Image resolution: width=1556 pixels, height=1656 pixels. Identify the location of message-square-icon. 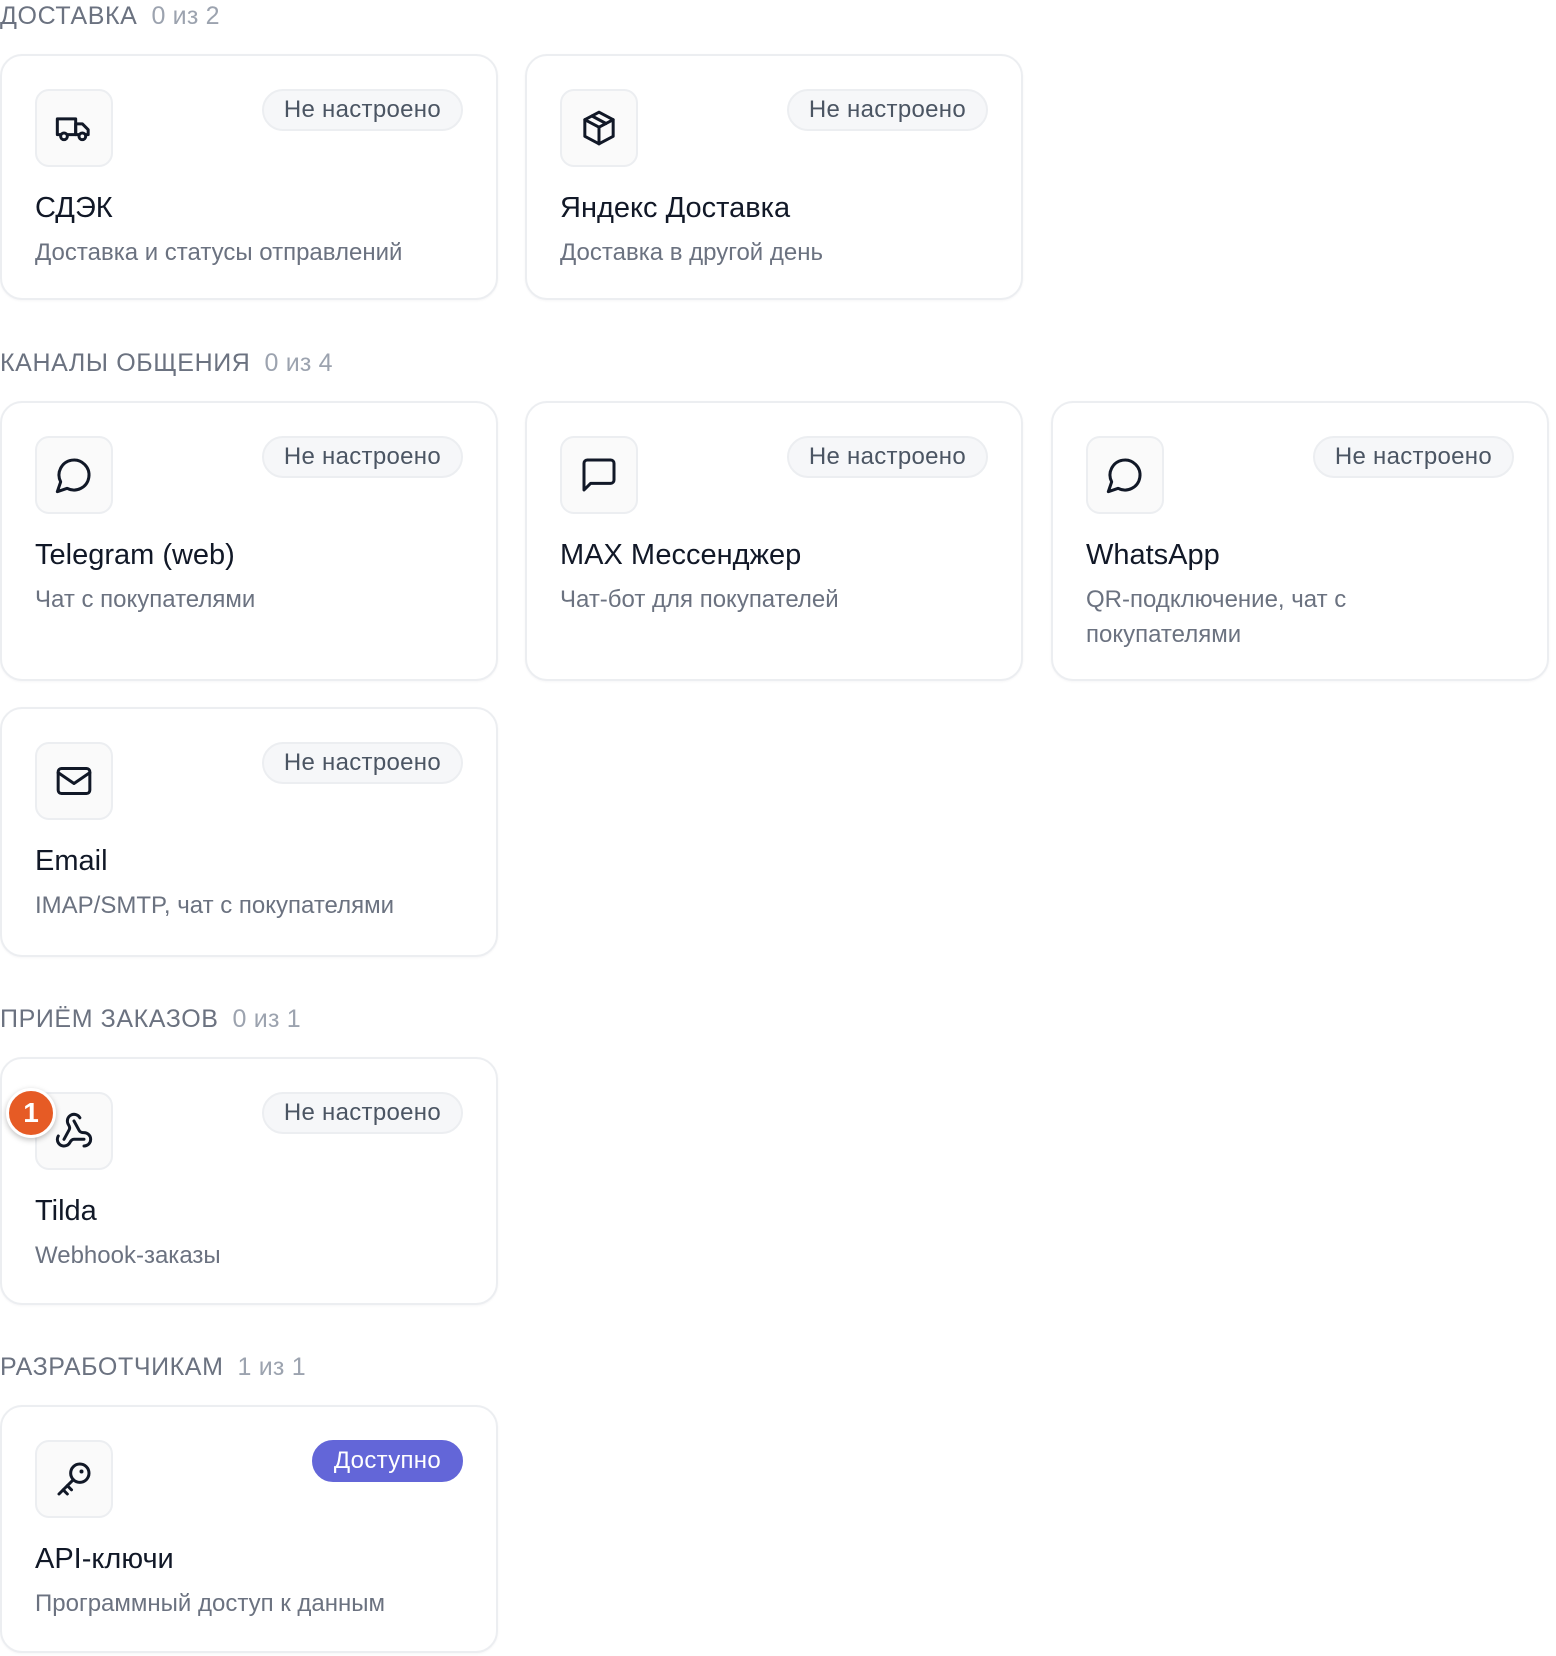
(599, 475).